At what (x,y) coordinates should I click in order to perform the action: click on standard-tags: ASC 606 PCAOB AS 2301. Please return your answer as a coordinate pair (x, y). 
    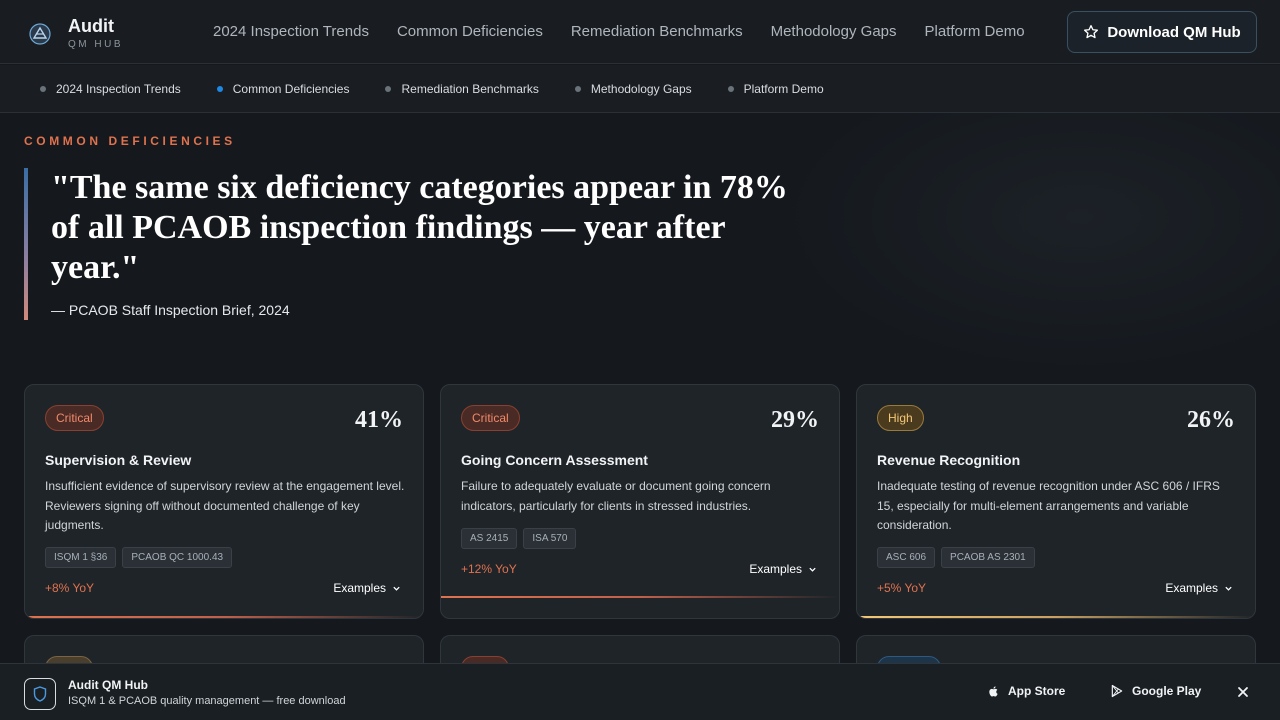
    Looking at the image, I should click on (959, 557).